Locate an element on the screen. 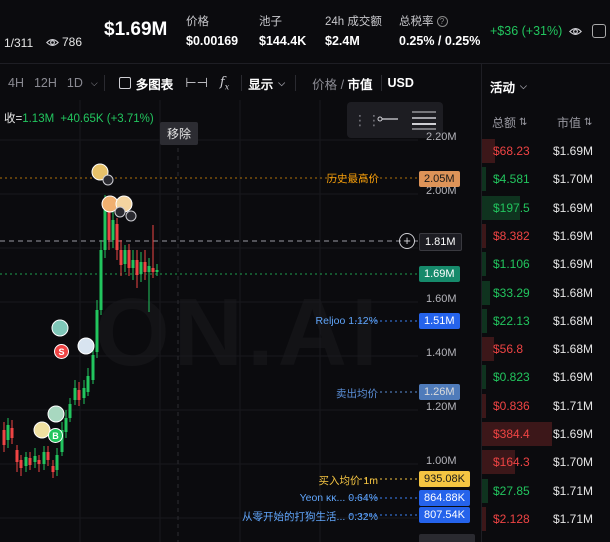 The width and height of the screenshot is (610, 542). activity-row: $197.5 $1.69M is located at coordinates (546, 208).